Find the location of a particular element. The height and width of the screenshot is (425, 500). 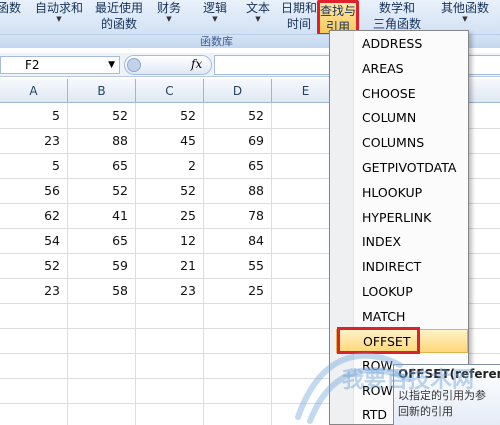

cell: 45 is located at coordinates (170, 140).